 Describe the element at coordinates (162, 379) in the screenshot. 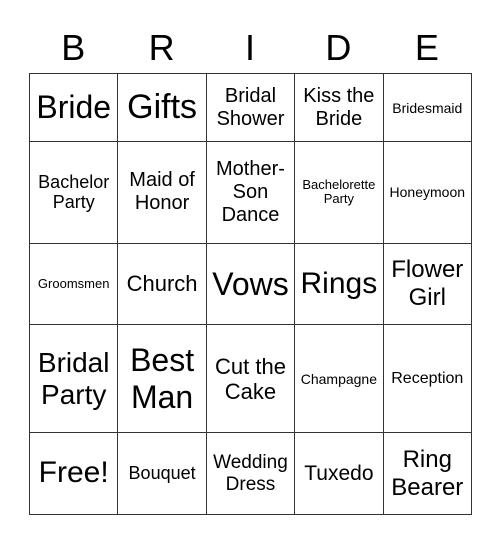

I see `bingo-cell: Best Man` at that location.